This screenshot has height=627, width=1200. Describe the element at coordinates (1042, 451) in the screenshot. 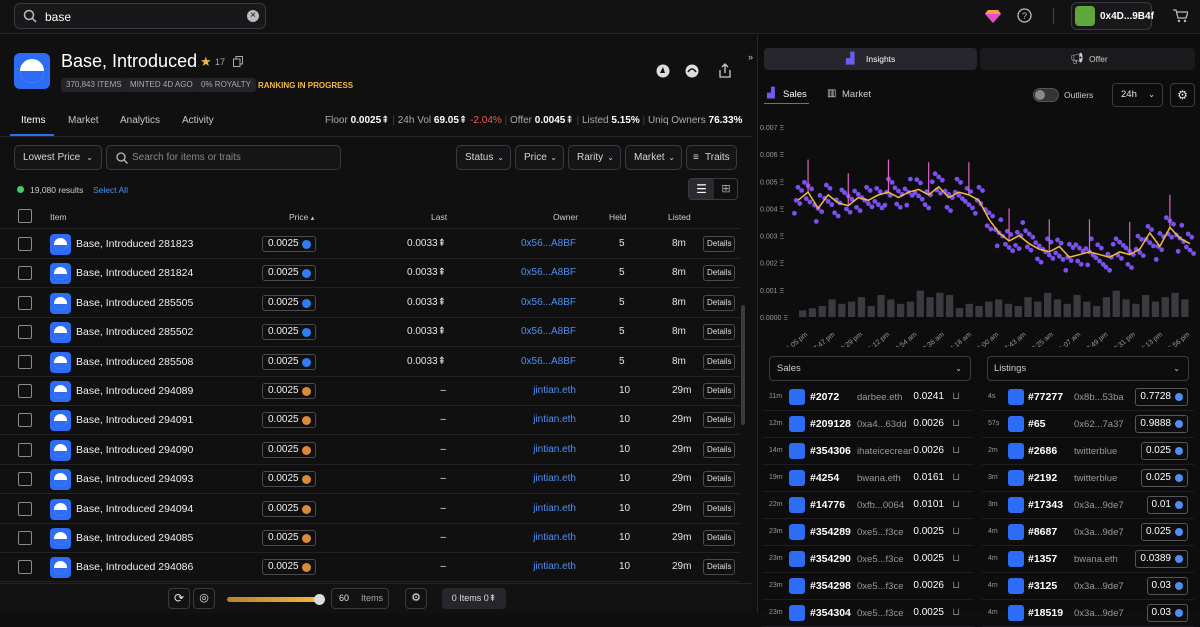

I see `listing-token-id: #2686` at that location.